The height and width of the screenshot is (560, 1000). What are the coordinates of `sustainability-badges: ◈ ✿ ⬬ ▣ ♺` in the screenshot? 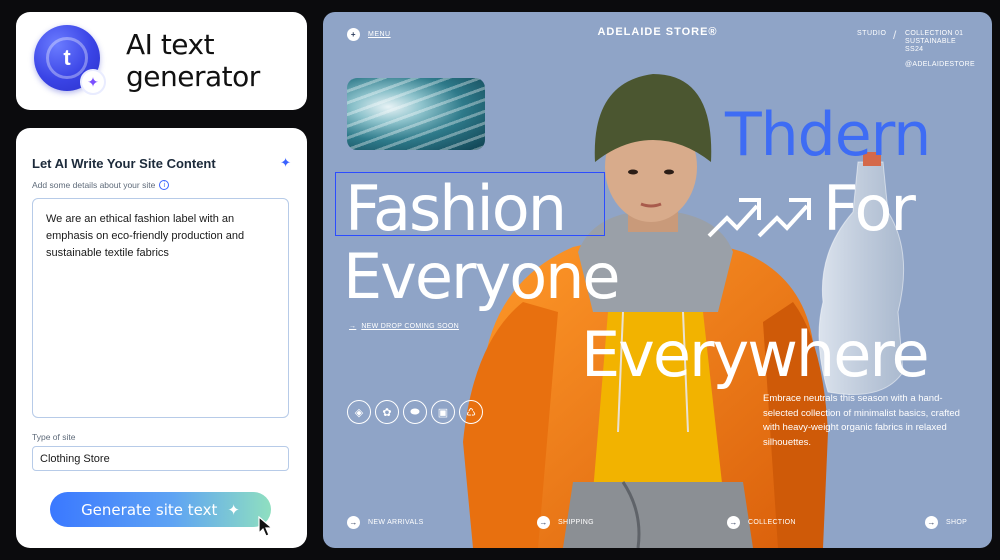 It's located at (415, 412).